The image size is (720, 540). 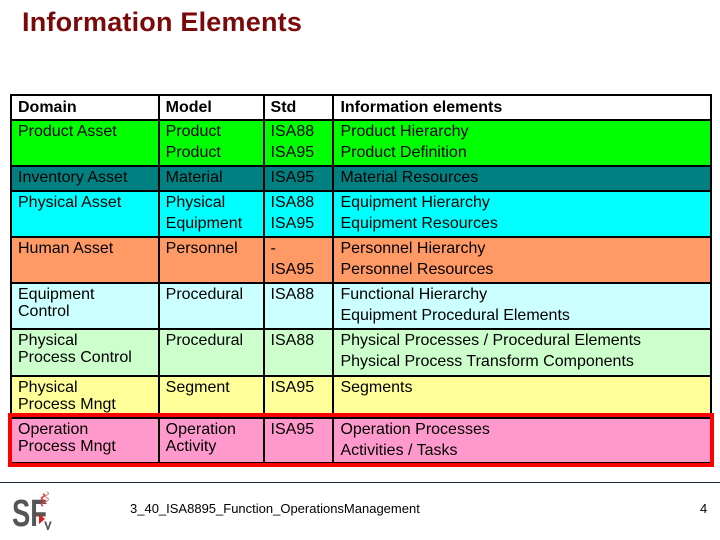 What do you see at coordinates (85, 107) in the screenshot?
I see `header-domain: Domain` at bounding box center [85, 107].